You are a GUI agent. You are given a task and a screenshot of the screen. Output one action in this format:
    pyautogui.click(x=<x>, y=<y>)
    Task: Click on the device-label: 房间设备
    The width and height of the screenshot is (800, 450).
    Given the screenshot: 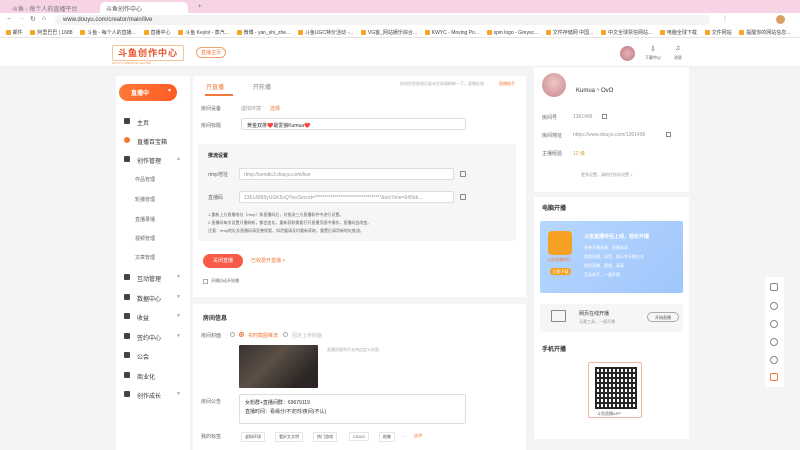 What is the action you would take?
    pyautogui.click(x=211, y=109)
    